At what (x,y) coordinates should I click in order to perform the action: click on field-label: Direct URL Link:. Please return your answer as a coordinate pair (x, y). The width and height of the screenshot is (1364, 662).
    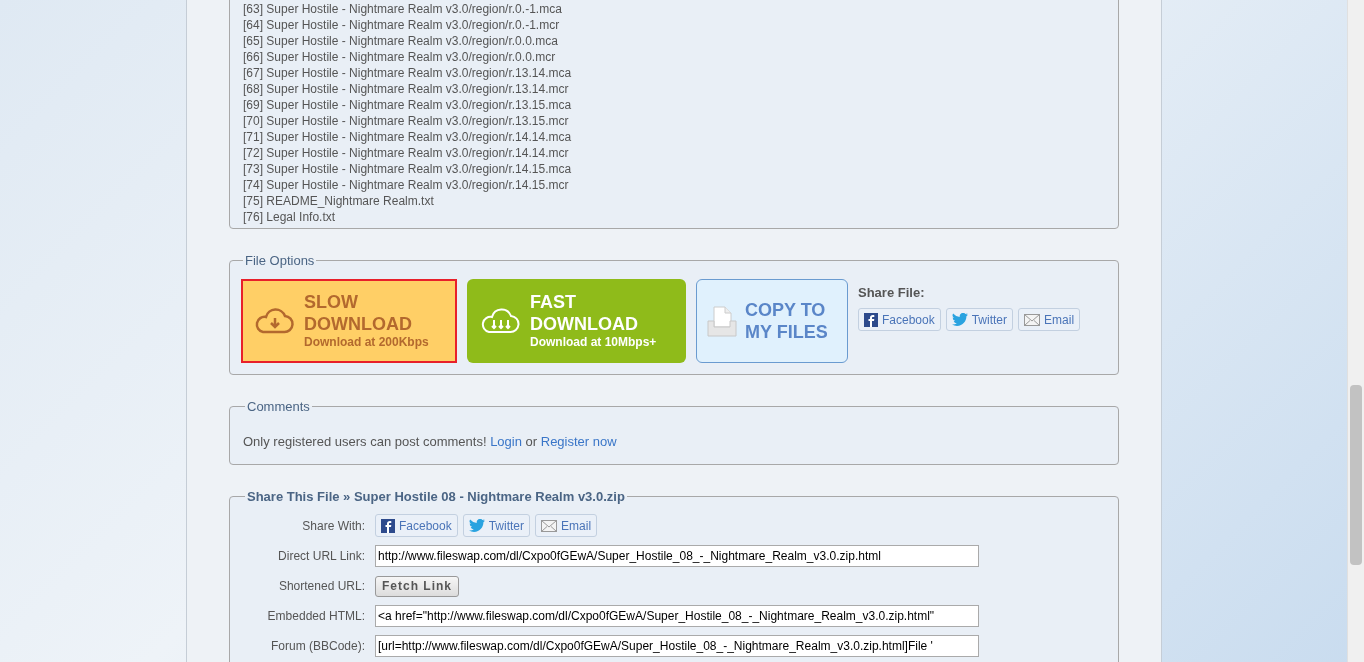
    Looking at the image, I should click on (321, 556).